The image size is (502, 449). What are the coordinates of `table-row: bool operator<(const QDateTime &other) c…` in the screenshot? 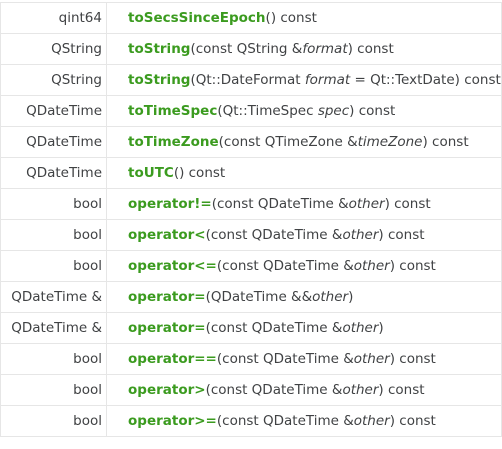 It's located at (251, 235).